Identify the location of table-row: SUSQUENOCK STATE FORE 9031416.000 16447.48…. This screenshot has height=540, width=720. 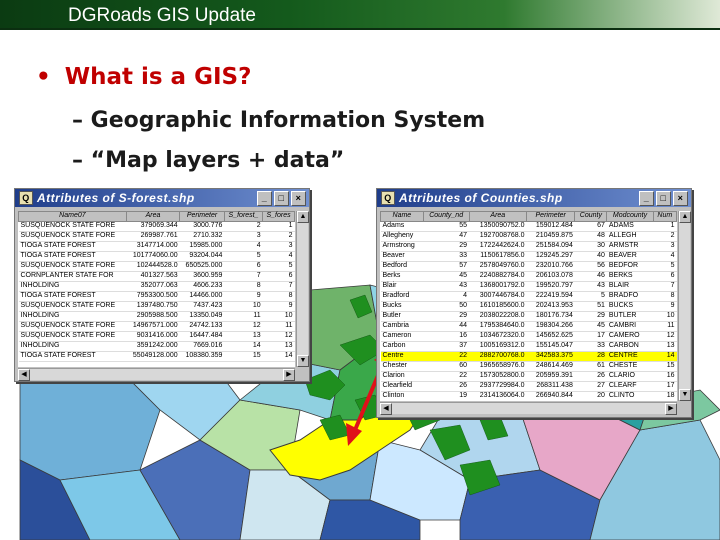
(156, 336).